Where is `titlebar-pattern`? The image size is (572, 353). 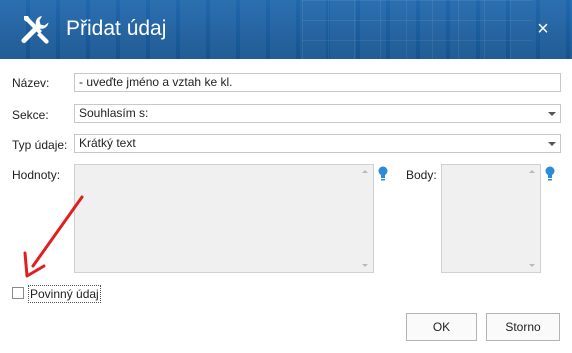
titlebar-pattern is located at coordinates (417, 29).